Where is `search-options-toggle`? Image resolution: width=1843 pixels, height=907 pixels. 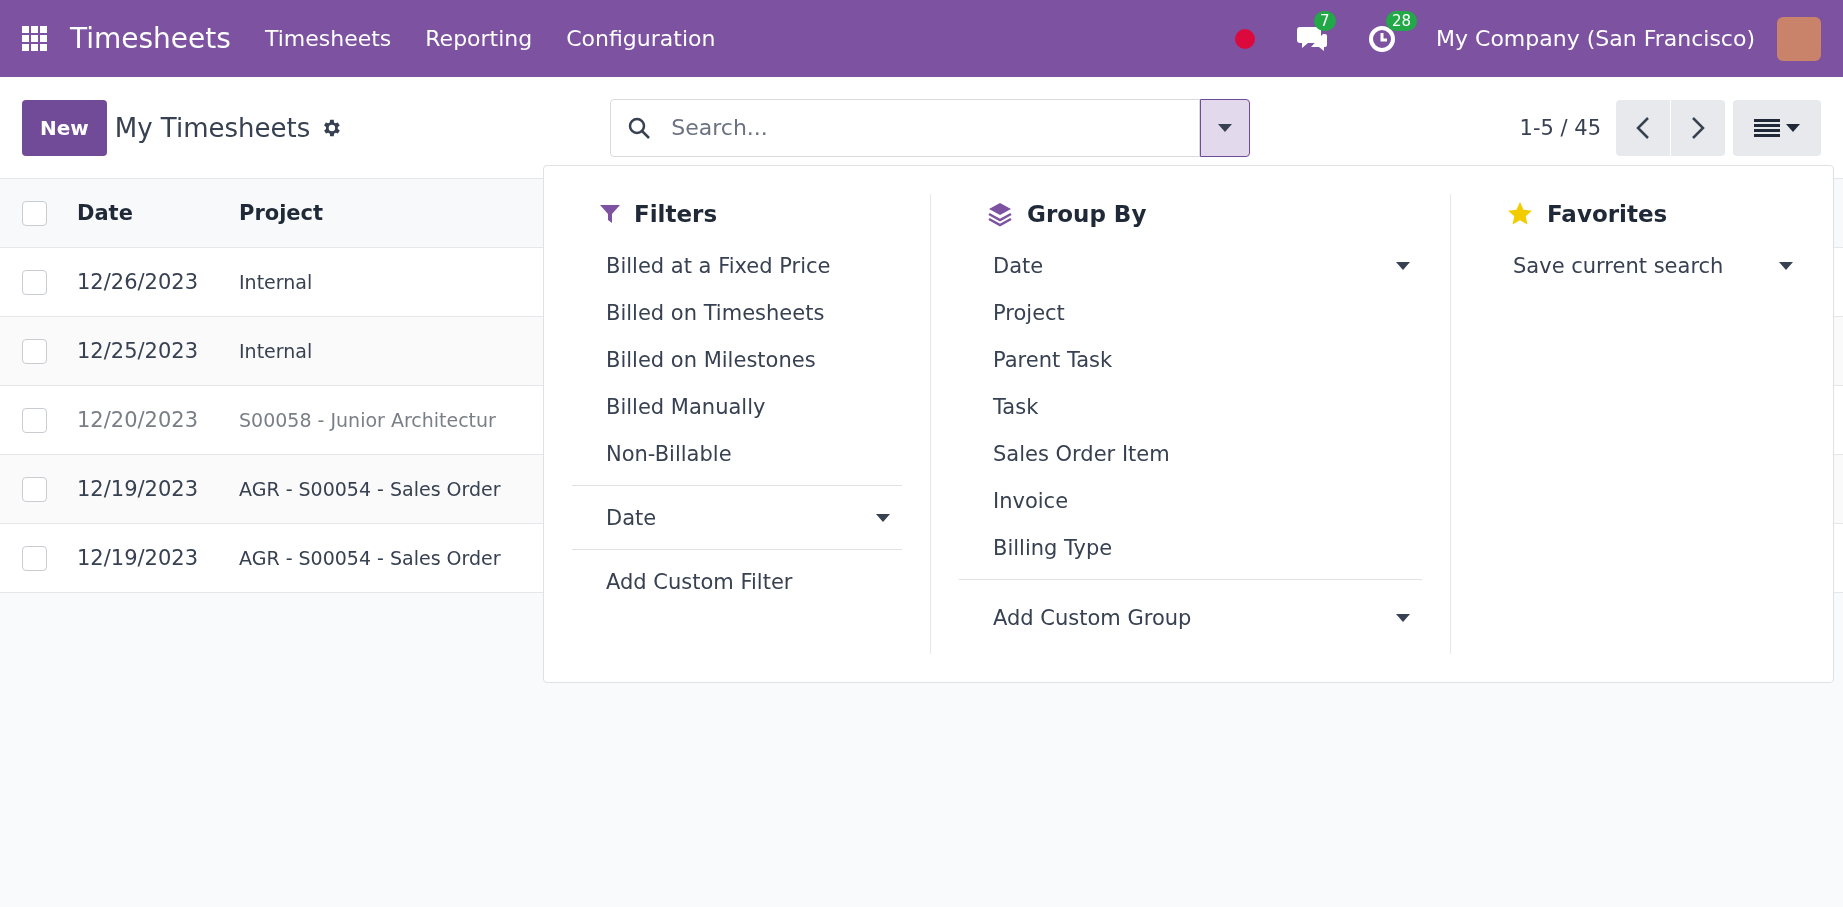
search-options-toggle is located at coordinates (1225, 127).